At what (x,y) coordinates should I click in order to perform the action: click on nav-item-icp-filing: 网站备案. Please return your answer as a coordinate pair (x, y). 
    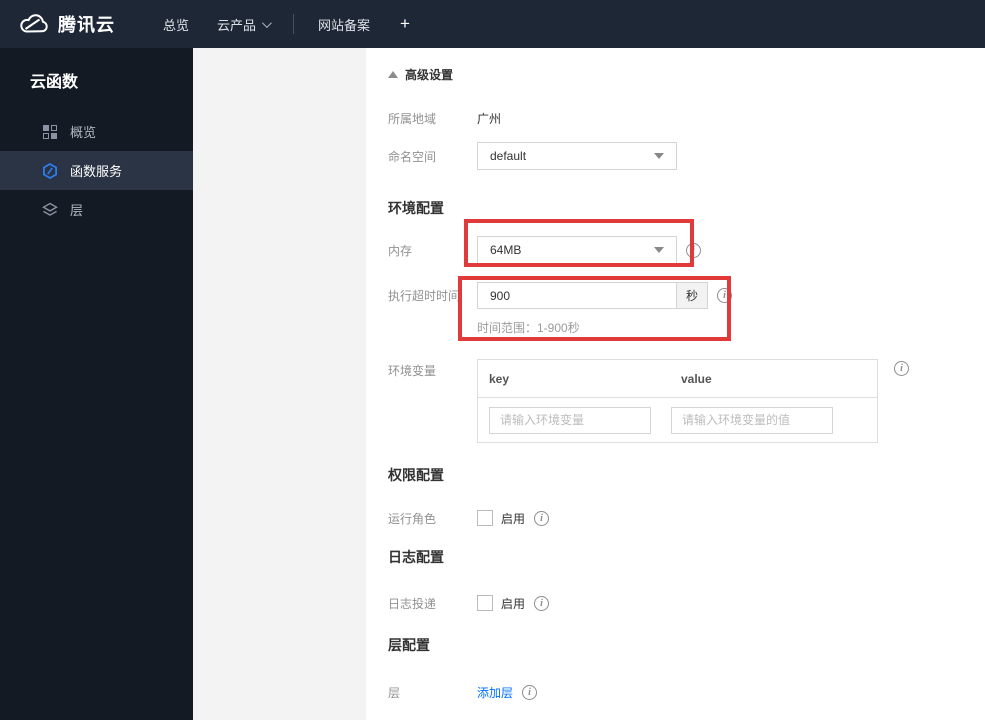
    Looking at the image, I should click on (344, 24).